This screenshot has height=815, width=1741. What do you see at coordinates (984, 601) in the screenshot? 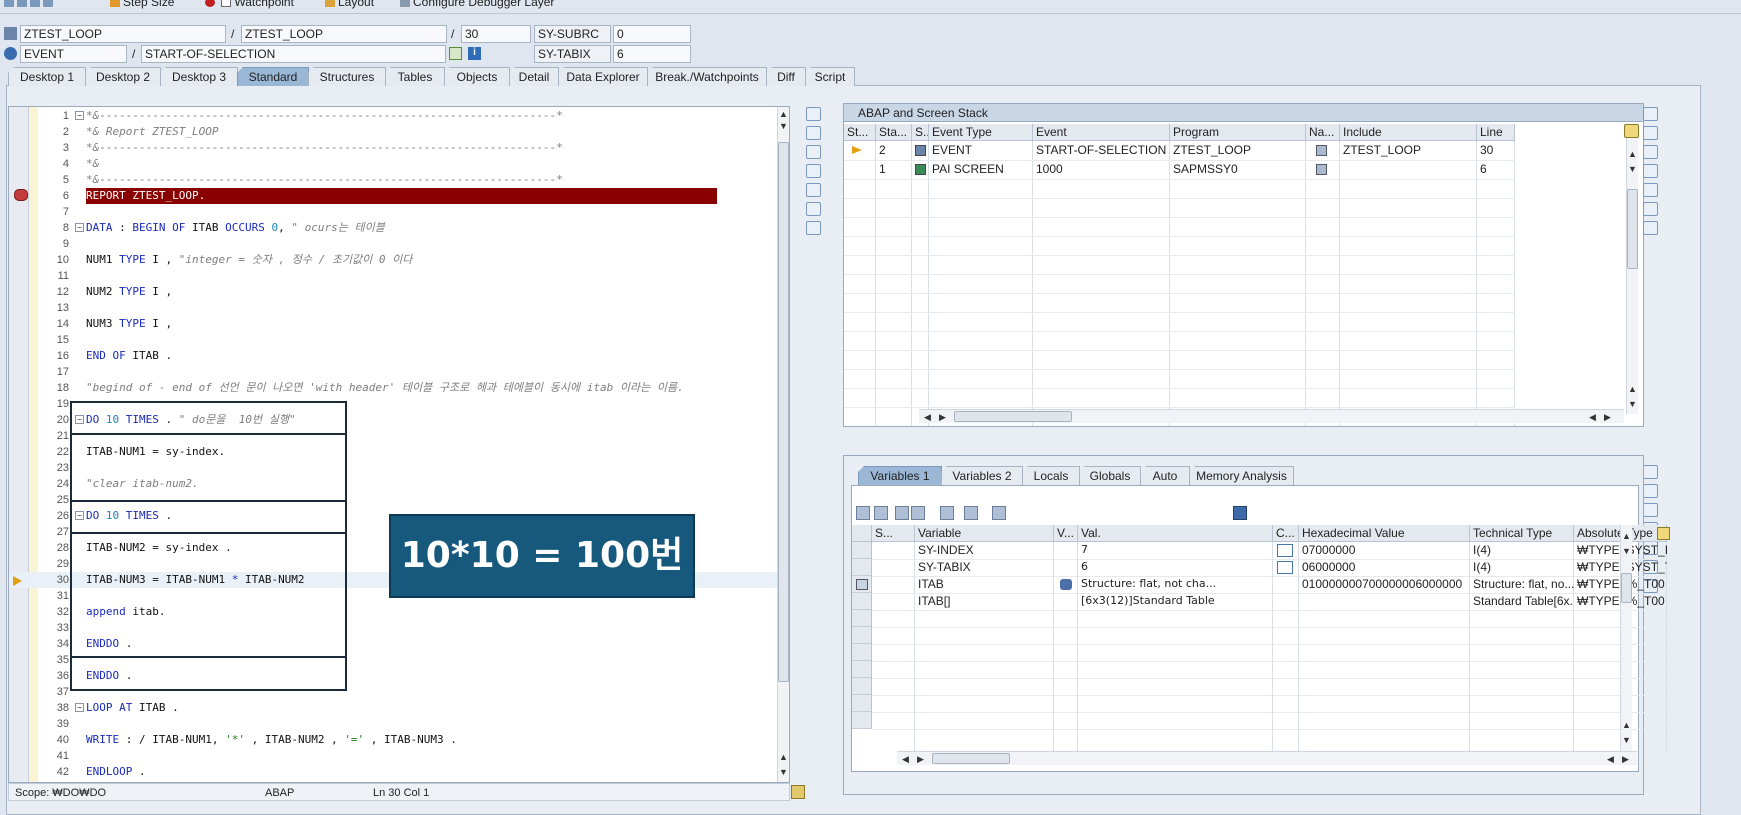
I see `variable-name: ITAB[]` at bounding box center [984, 601].